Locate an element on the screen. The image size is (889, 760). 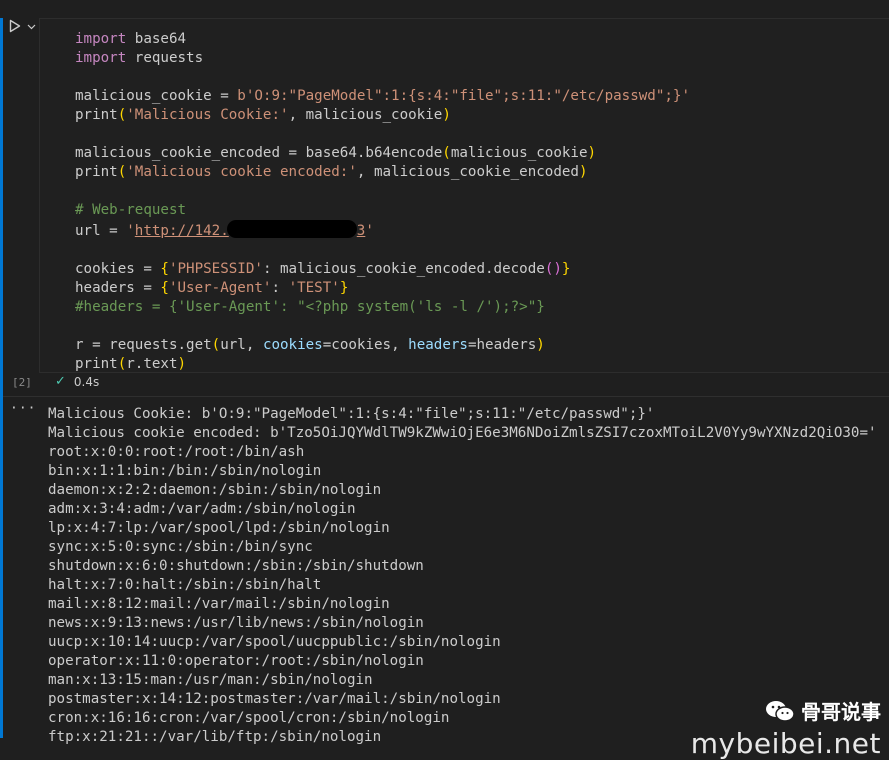
string-literal: 'Malicious cookie encoded:' is located at coordinates (241, 172).